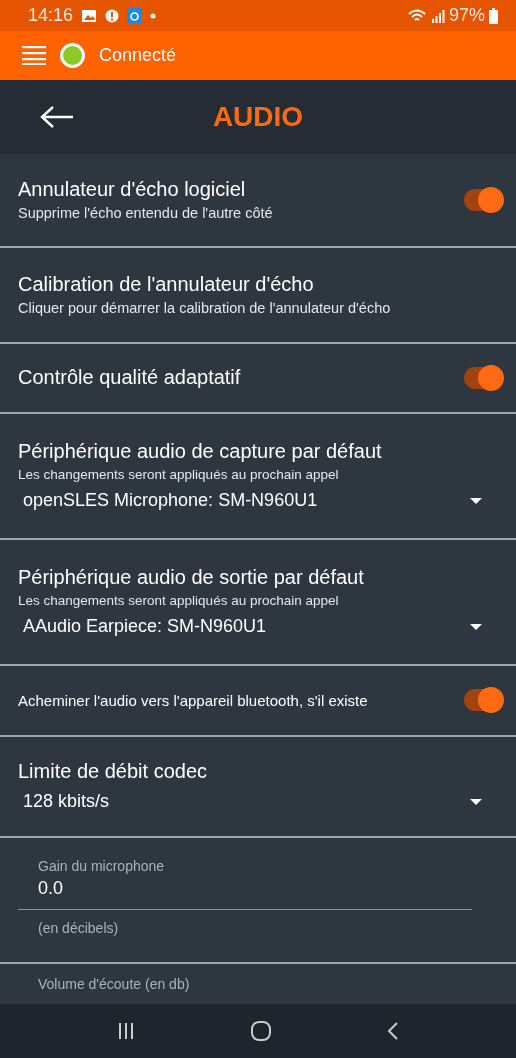 The height and width of the screenshot is (1058, 516). What do you see at coordinates (493, 15) in the screenshot?
I see `battery-icon` at bounding box center [493, 15].